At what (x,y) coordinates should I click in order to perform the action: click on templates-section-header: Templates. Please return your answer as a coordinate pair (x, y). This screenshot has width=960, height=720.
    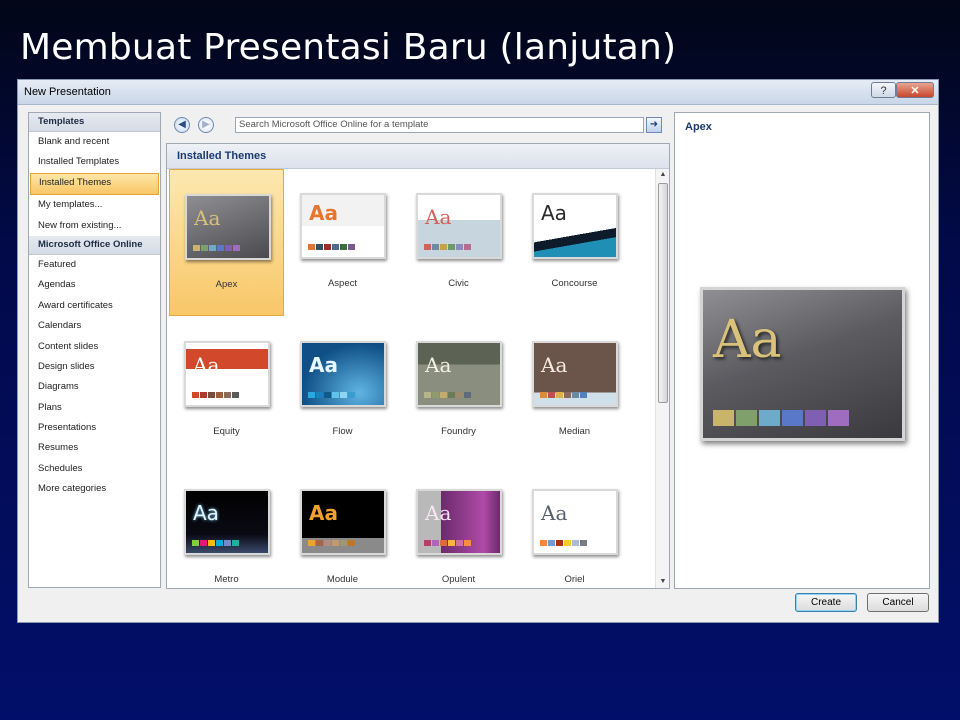
    Looking at the image, I should click on (94, 122).